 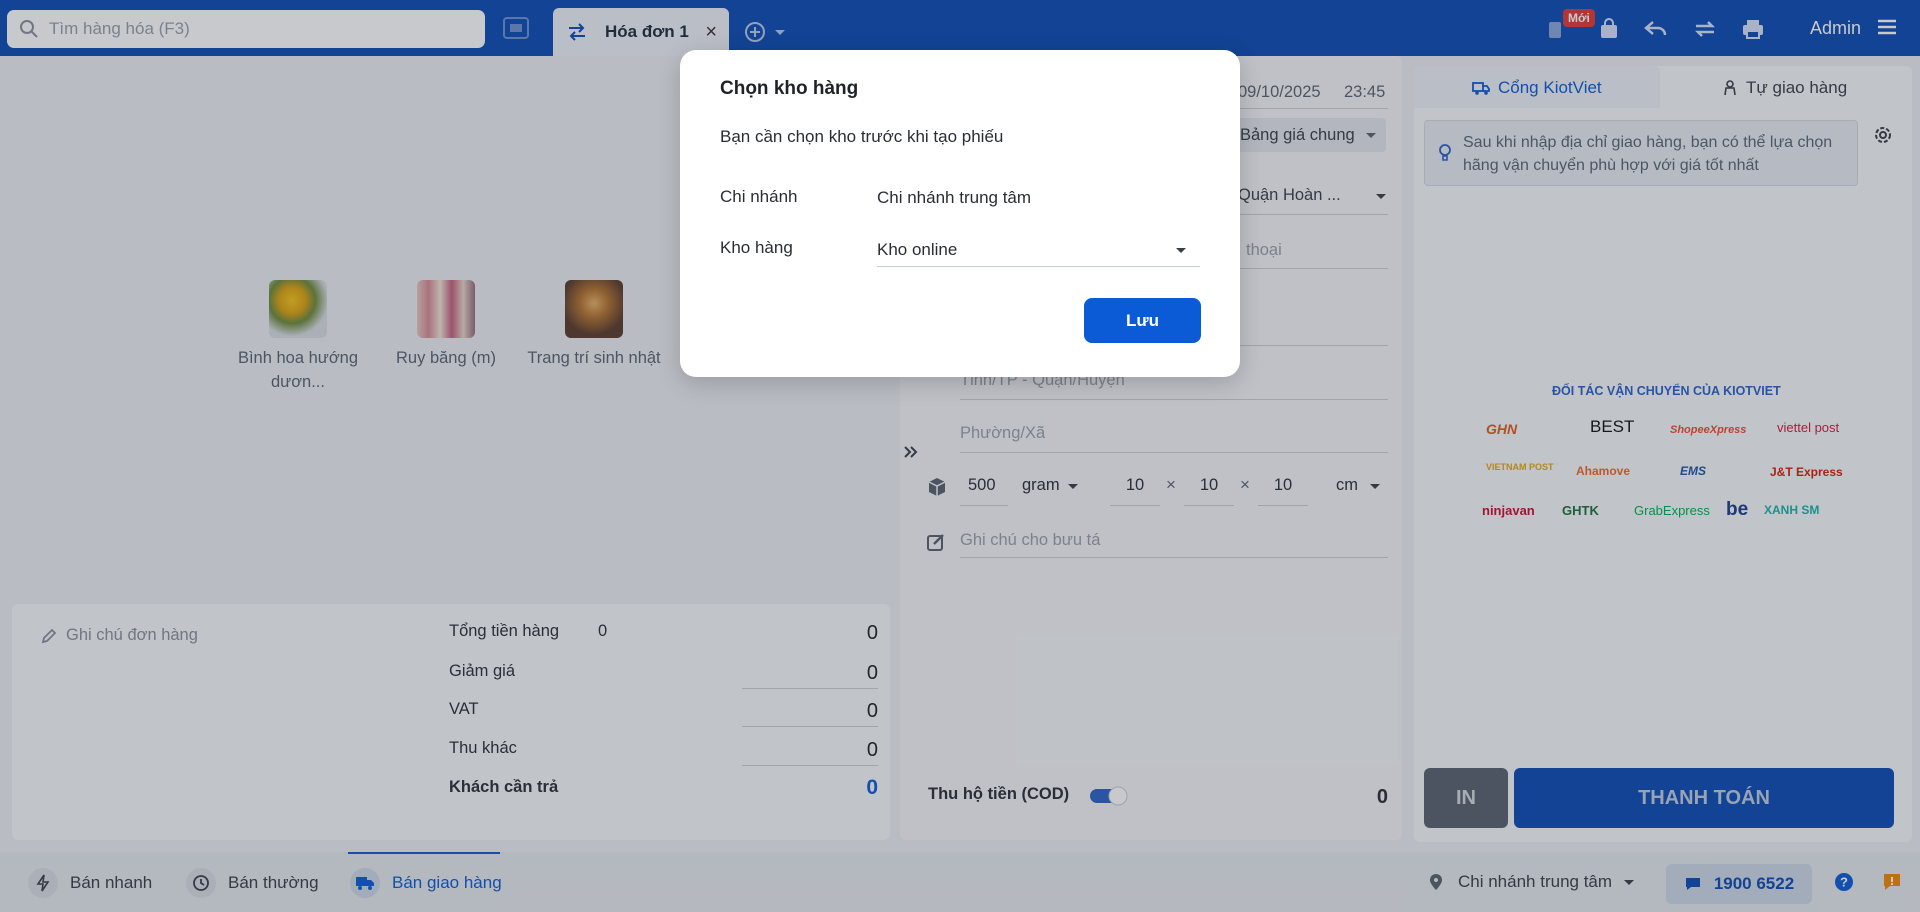 What do you see at coordinates (756, 247) in the screenshot?
I see `warehouse-label: Kho hàng` at bounding box center [756, 247].